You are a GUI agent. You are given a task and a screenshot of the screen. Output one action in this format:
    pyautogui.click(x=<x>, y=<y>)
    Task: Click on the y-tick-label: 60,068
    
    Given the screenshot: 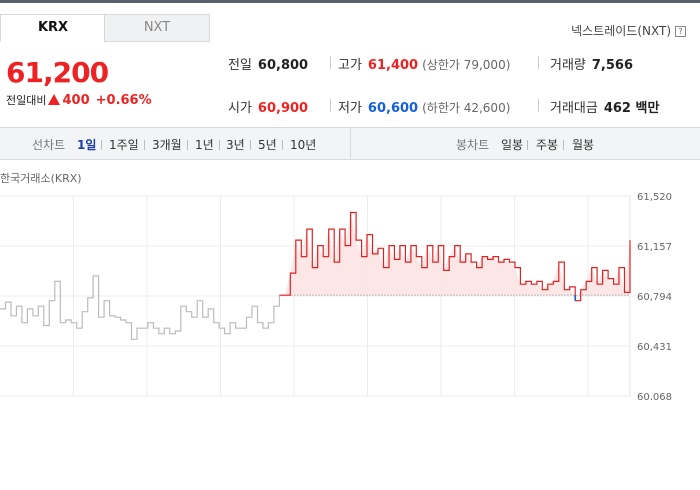 What is the action you would take?
    pyautogui.click(x=654, y=396)
    